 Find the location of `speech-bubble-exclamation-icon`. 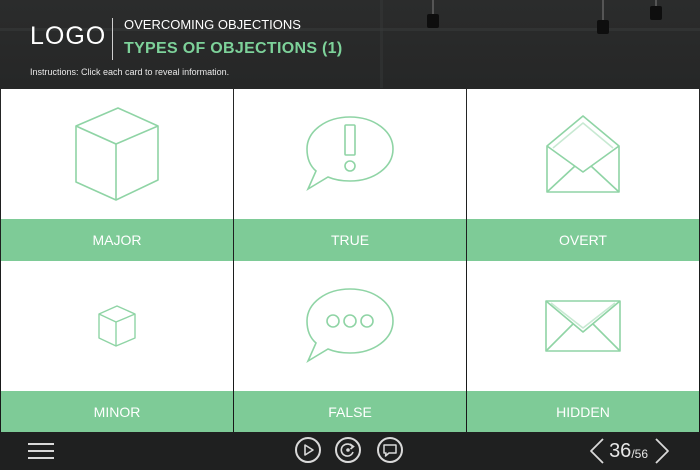

speech-bubble-exclamation-icon is located at coordinates (350, 153).